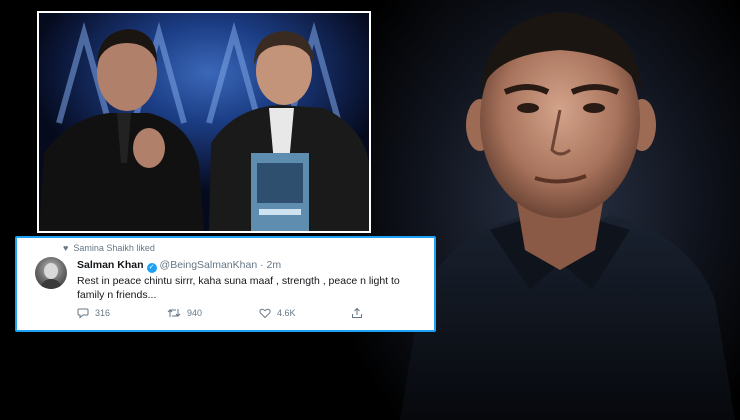 This screenshot has height=420, width=740. What do you see at coordinates (66, 248) in the screenshot?
I see `heart-icon: ♥` at bounding box center [66, 248].